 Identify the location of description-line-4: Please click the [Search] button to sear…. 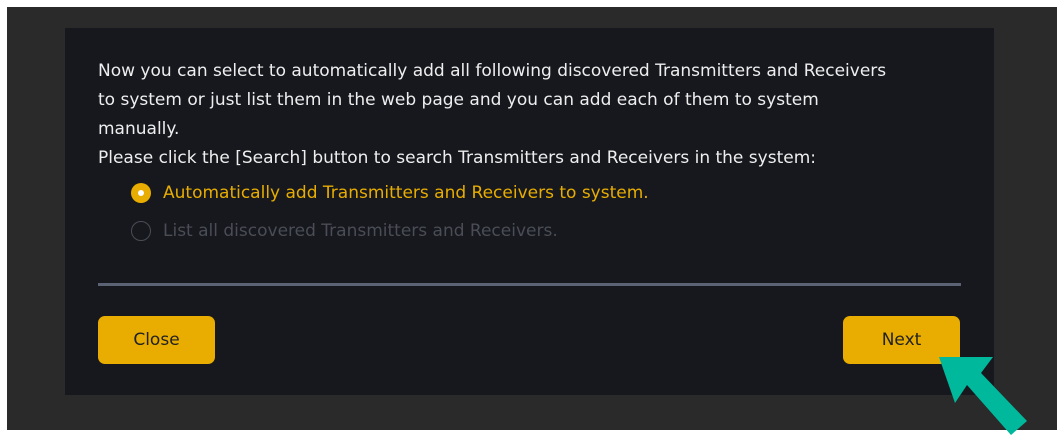
(457, 158).